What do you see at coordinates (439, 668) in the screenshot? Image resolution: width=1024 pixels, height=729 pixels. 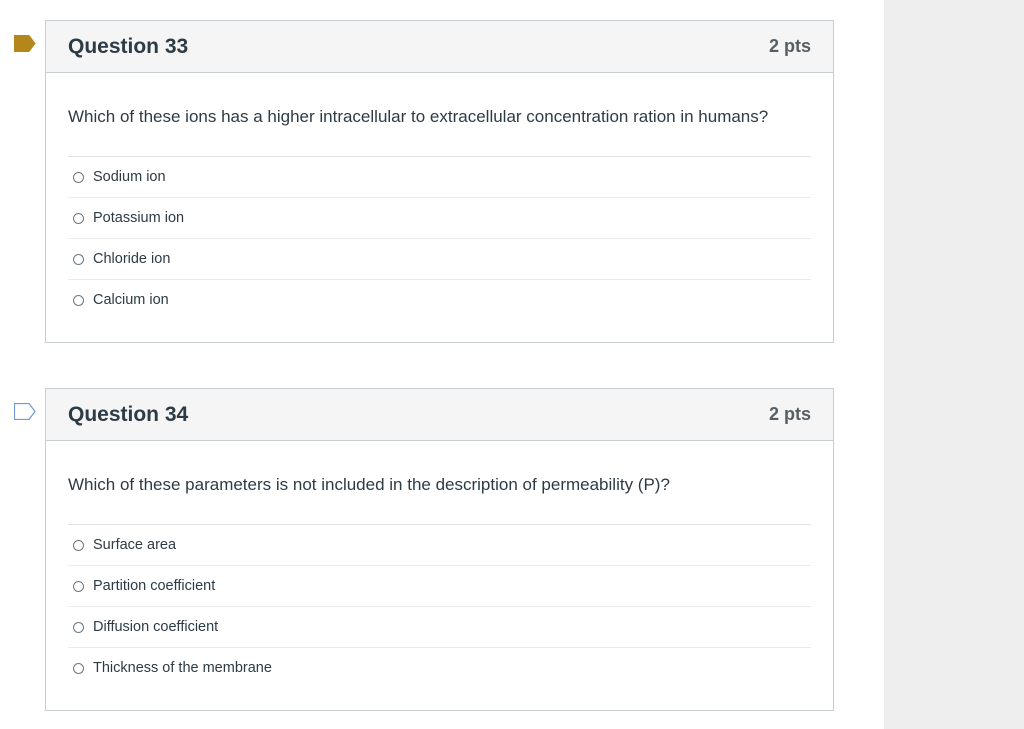 I see `answer-option: Thickness of the membrane` at bounding box center [439, 668].